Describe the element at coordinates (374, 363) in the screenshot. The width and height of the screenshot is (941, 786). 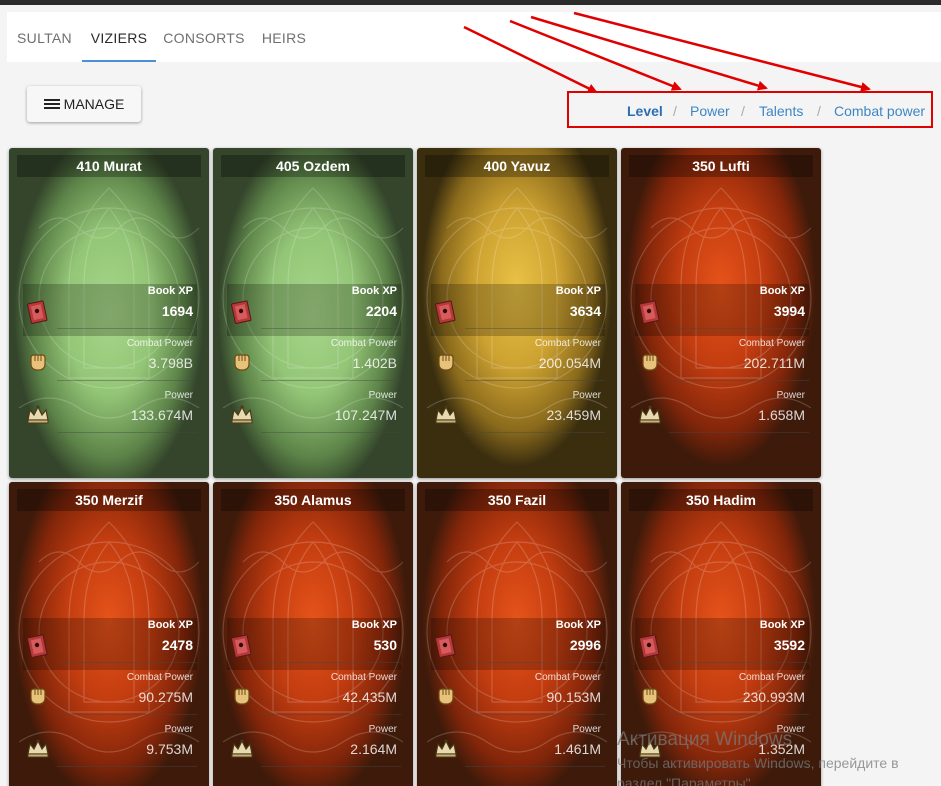
I see `combat-power-value: 1.402B` at that location.